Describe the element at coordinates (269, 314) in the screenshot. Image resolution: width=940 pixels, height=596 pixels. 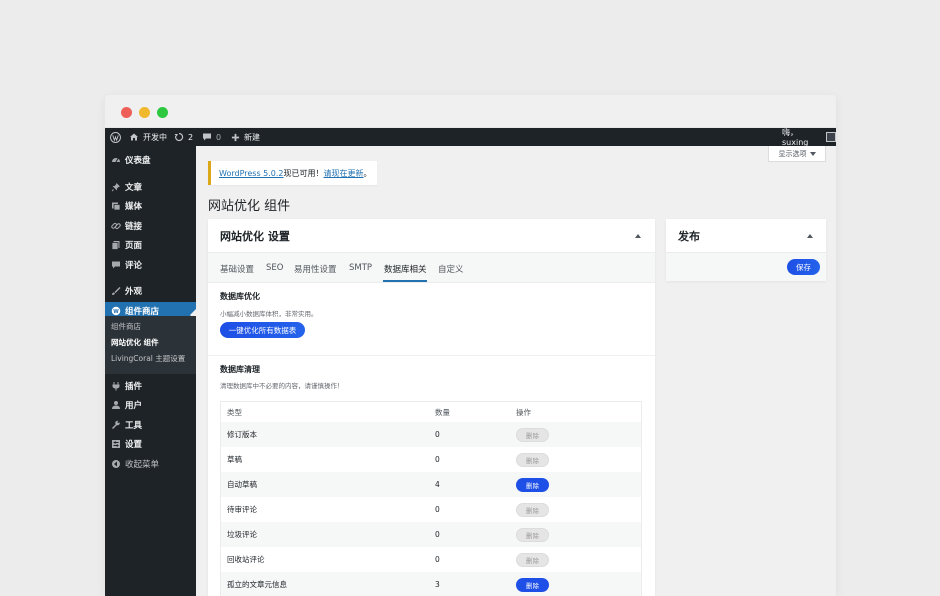
I see `db-optimize-desc: 小幅减小数据库体积，非常实用。` at that location.